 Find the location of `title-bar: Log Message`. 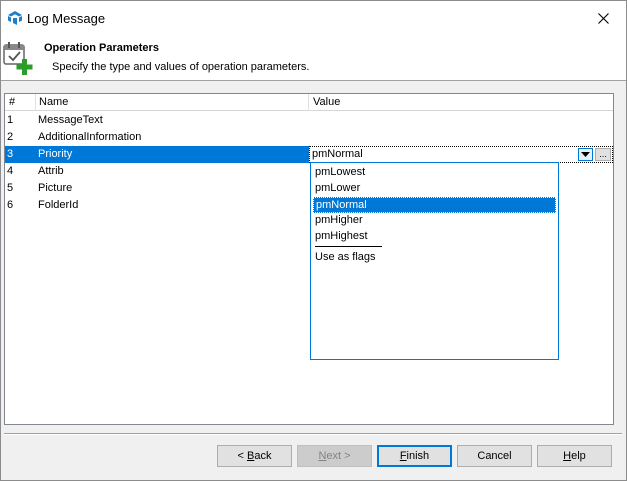

title-bar: Log Message is located at coordinates (313, 17).